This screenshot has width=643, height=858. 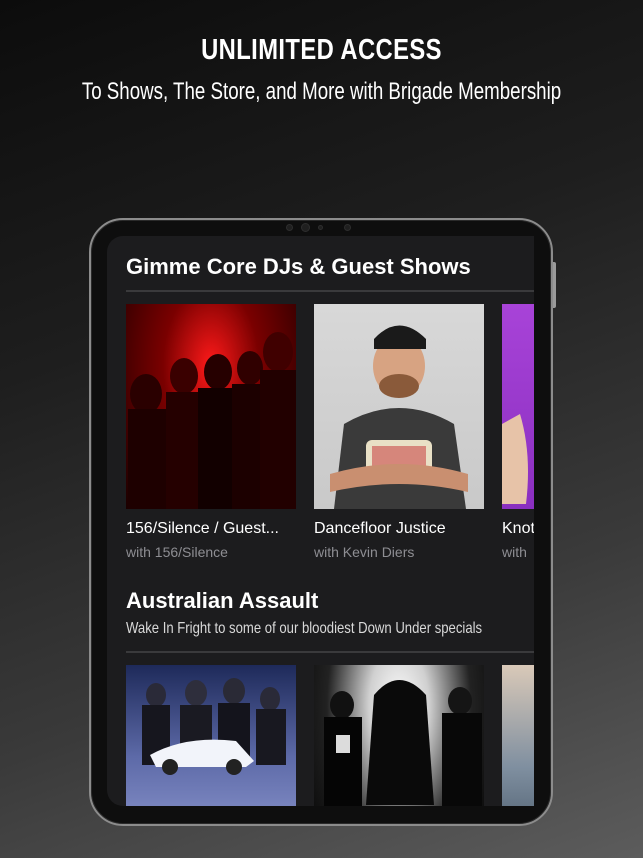 I want to click on show-title: Knot, so click(x=518, y=528).